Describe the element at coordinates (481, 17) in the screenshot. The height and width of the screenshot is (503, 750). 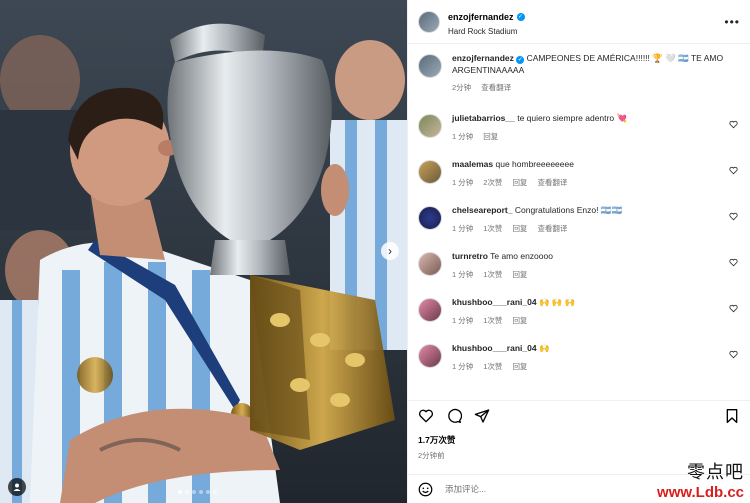
I see `post-username: enzojfernandez` at that location.